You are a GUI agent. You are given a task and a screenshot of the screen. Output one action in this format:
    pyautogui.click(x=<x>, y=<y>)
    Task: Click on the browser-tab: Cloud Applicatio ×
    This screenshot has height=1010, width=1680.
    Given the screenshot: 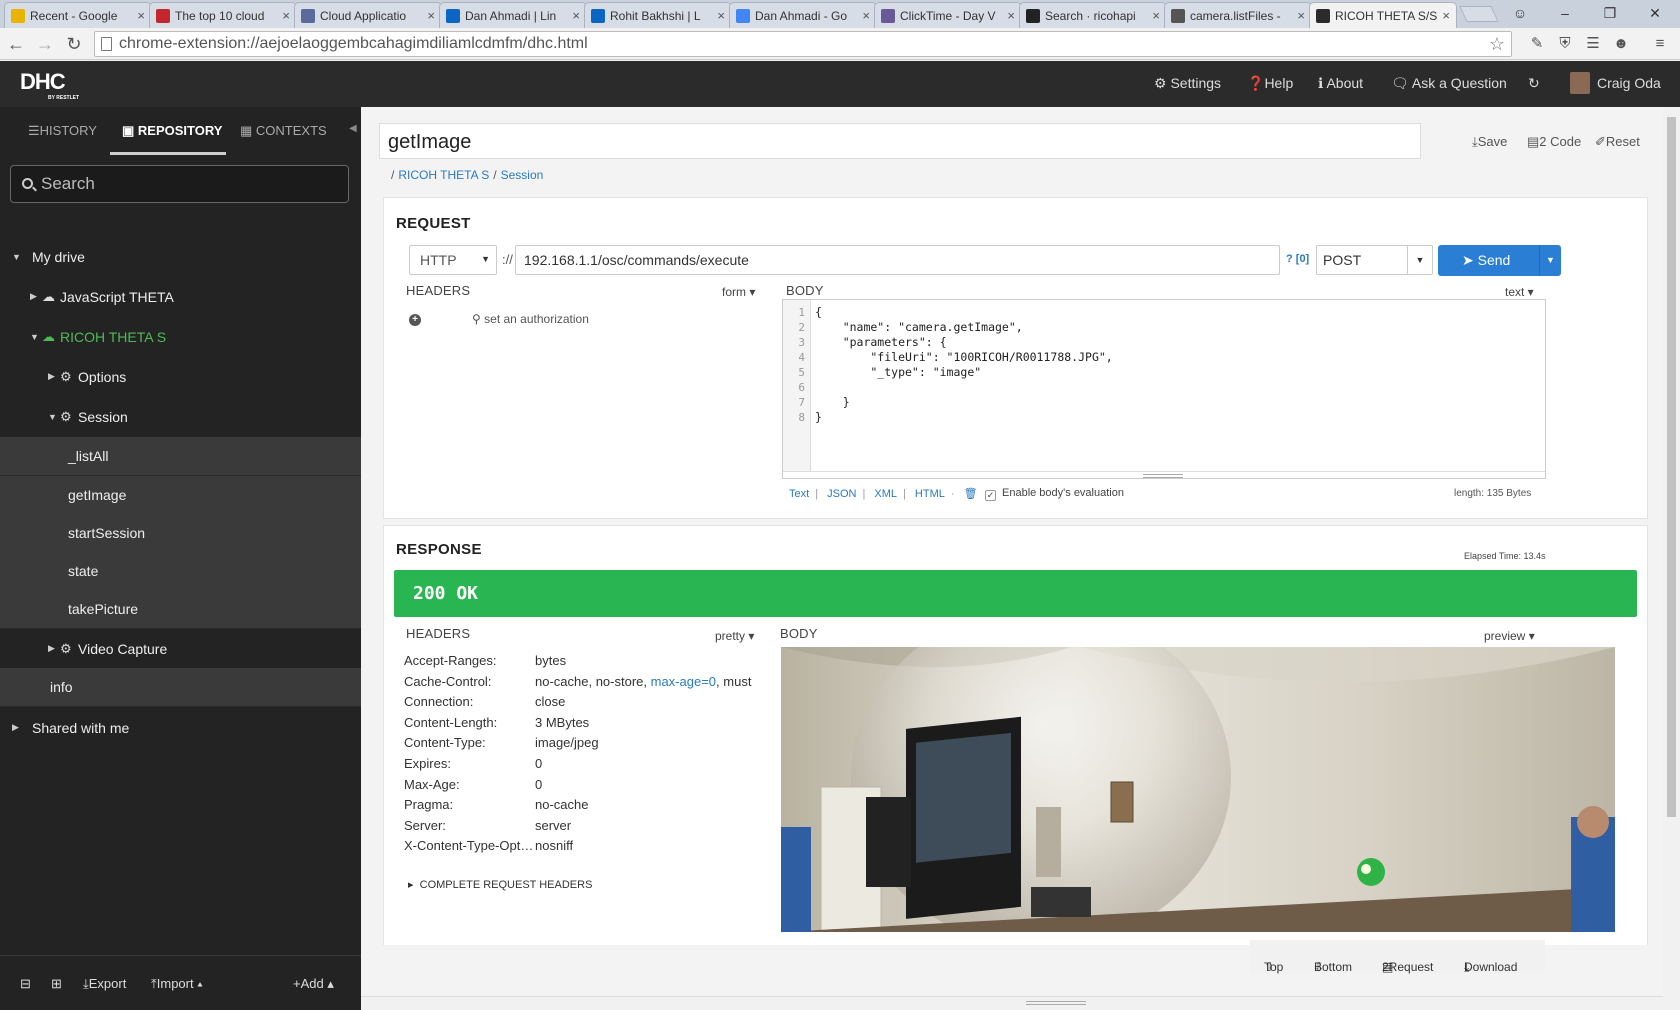 What is the action you would take?
    pyautogui.click(x=368, y=15)
    